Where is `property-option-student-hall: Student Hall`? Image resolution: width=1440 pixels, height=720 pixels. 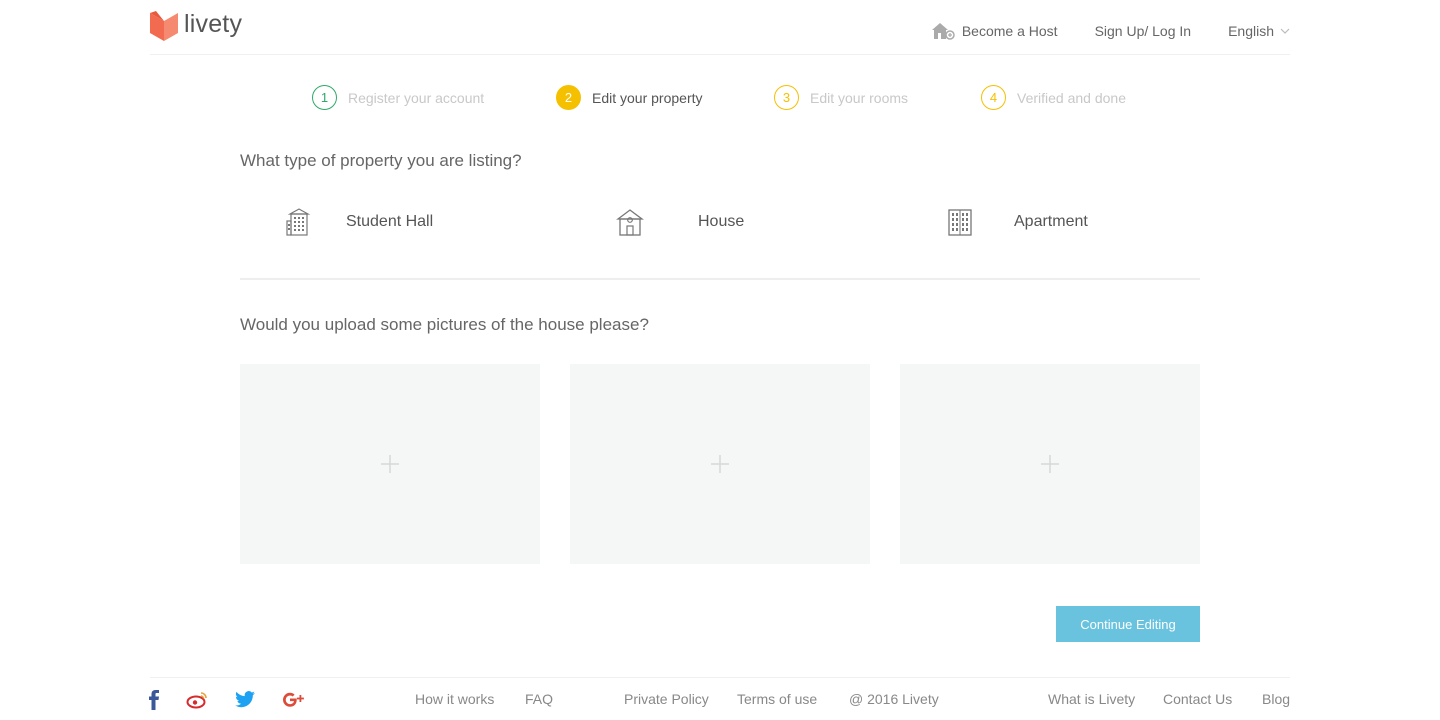
property-option-student-hall: Student Hall is located at coordinates (359, 222).